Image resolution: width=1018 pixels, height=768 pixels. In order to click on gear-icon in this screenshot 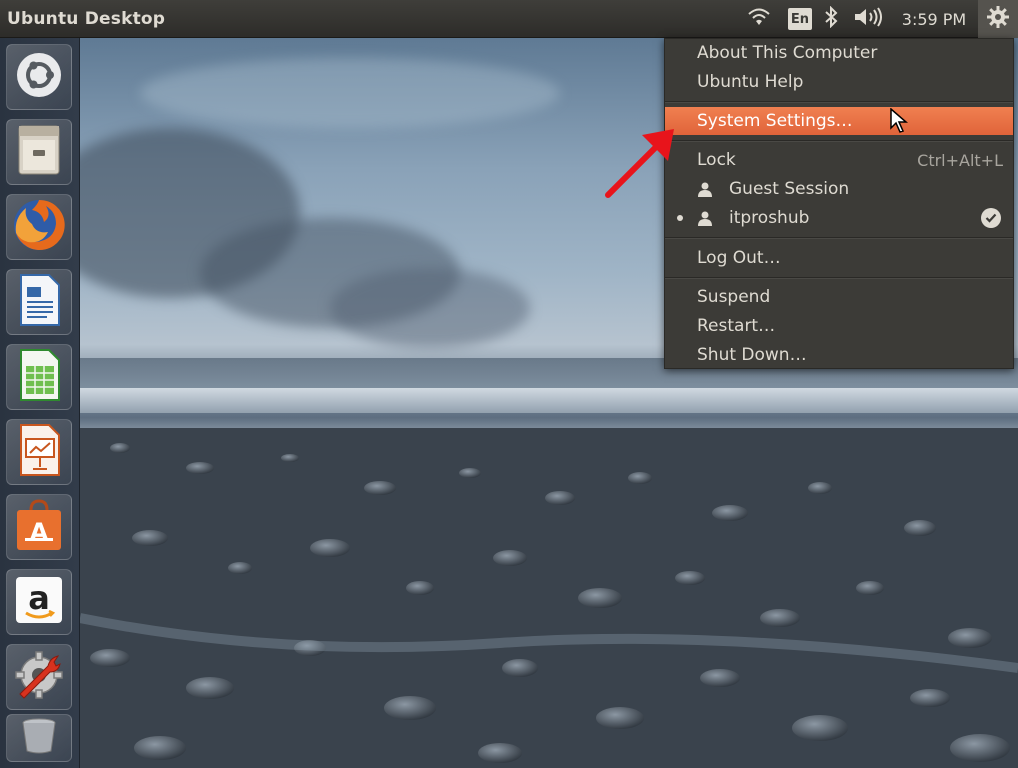, I will do `click(998, 19)`.